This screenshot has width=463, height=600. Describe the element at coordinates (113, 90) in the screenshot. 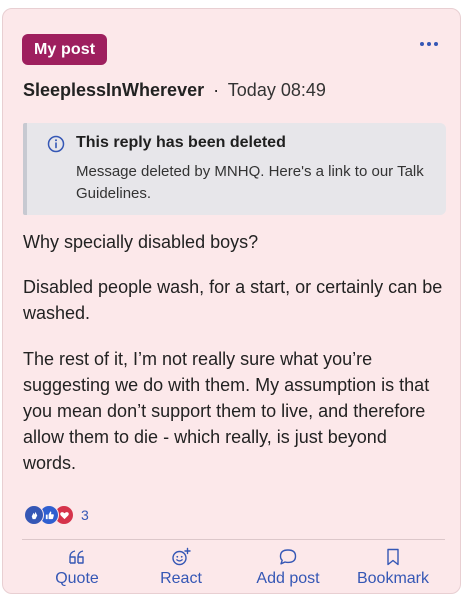

I see `author-name: SleeplessInWherever` at that location.